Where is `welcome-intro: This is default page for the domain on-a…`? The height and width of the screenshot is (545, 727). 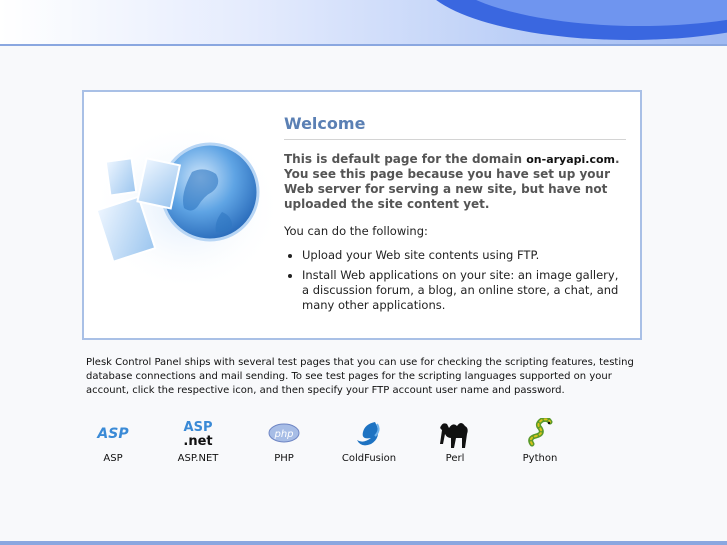 welcome-intro: This is default page for the domain on-a… is located at coordinates (455, 182).